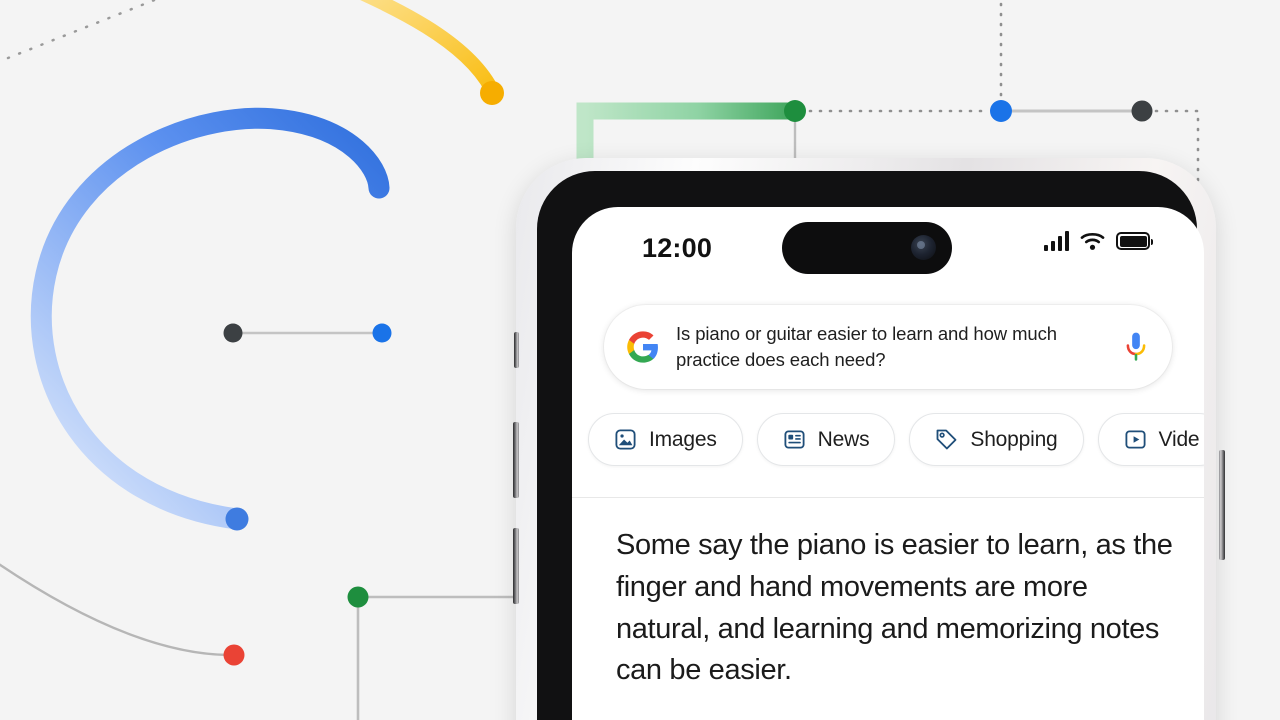  I want to click on blue-dot-left, so click(382, 333).